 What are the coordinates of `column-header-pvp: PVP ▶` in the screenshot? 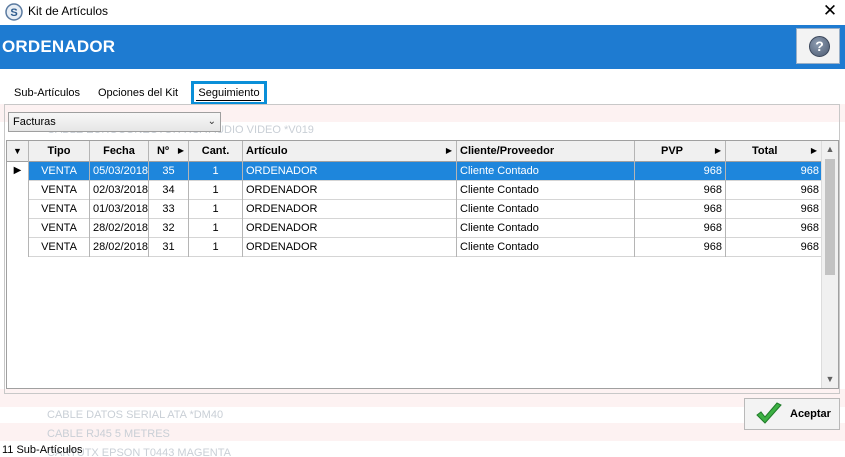 It's located at (680, 151).